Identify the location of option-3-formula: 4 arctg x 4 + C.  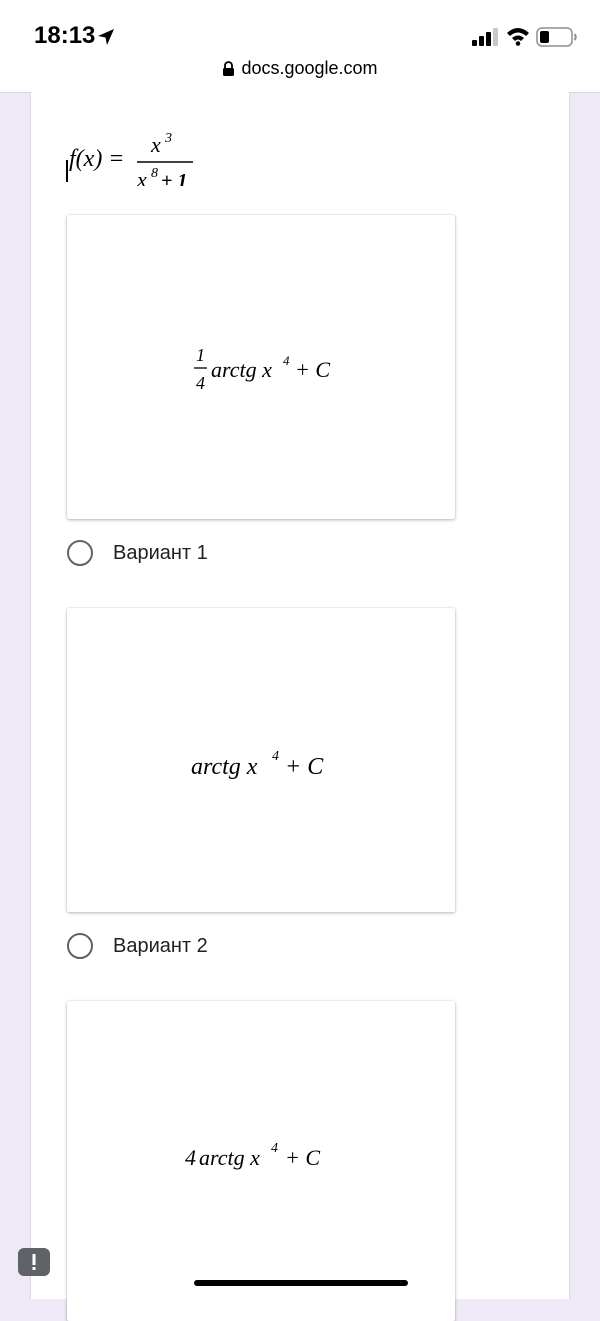
(252, 1155).